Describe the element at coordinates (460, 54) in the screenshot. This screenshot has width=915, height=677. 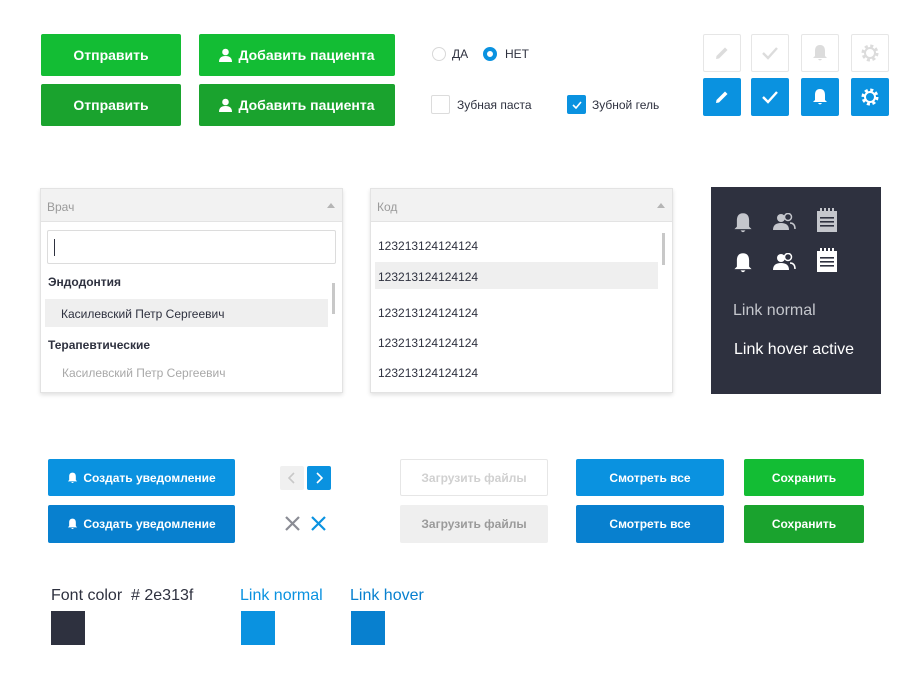
I see `radio-yes-label: ДА` at that location.